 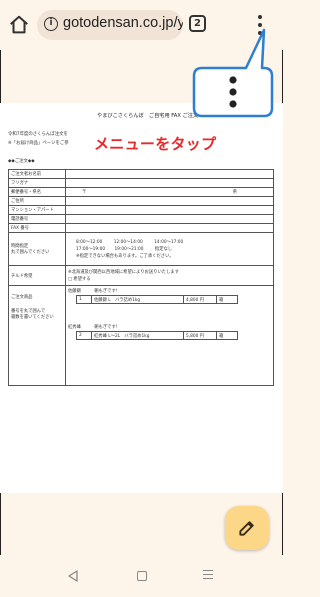 I want to click on product-group-name: 紅秀峰, so click(x=74, y=327).